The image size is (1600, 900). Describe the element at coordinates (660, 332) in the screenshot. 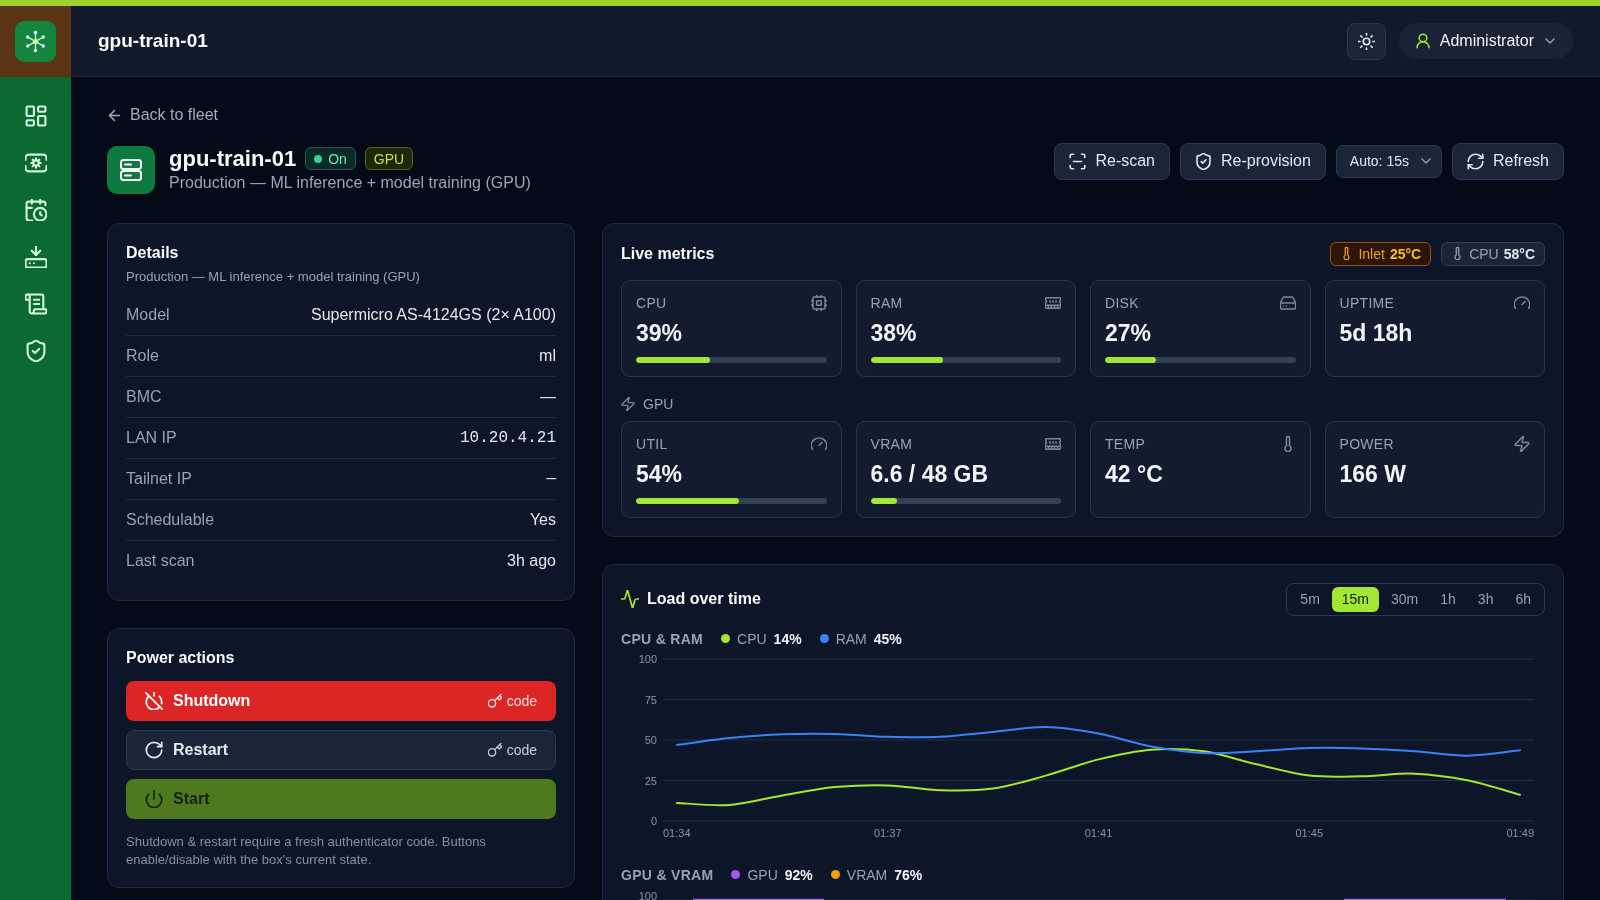

I see `metric-value: 39%` at that location.